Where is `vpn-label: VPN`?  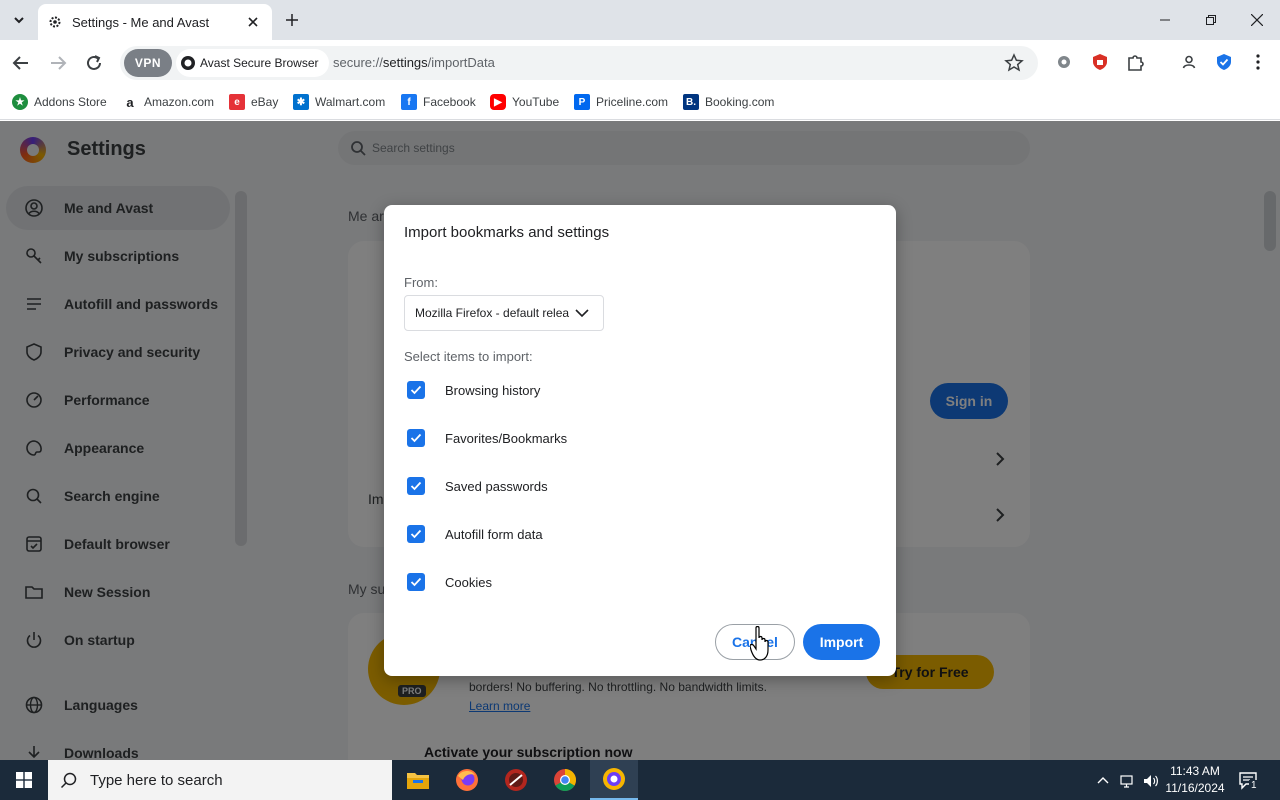 vpn-label: VPN is located at coordinates (148, 63).